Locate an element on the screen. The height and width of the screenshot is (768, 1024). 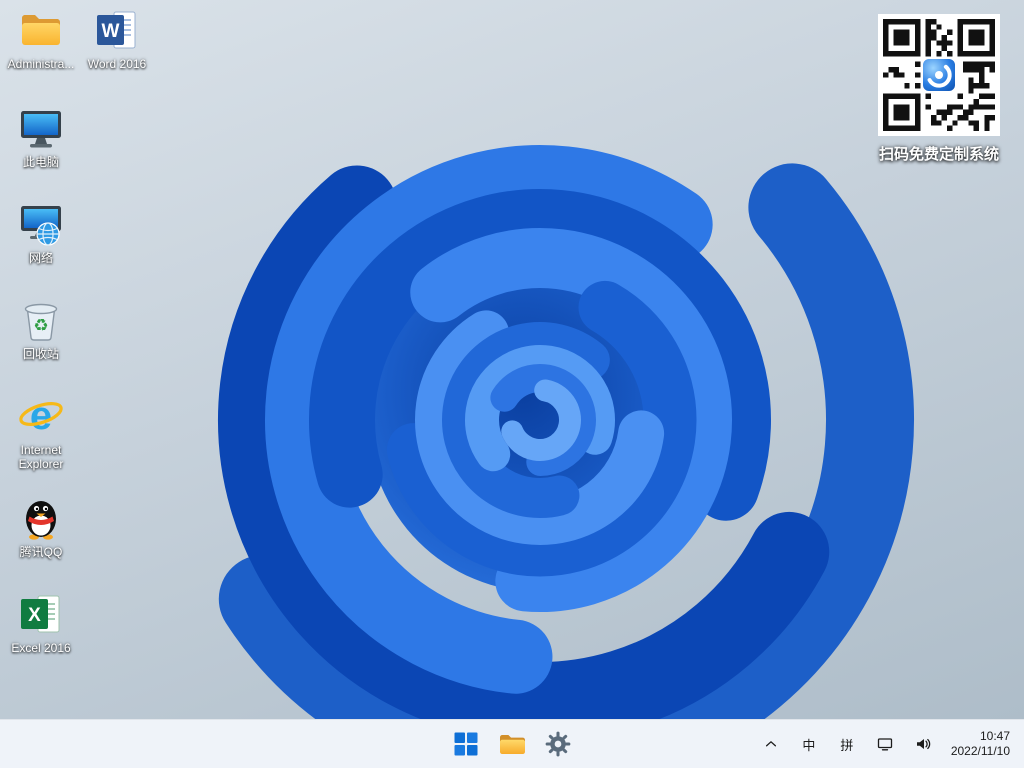
volume-icon is located at coordinates (923, 744).